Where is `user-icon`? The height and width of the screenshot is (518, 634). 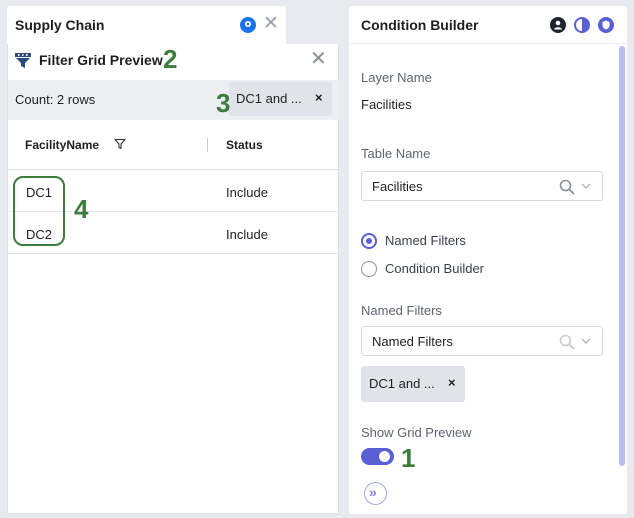
user-icon is located at coordinates (558, 25).